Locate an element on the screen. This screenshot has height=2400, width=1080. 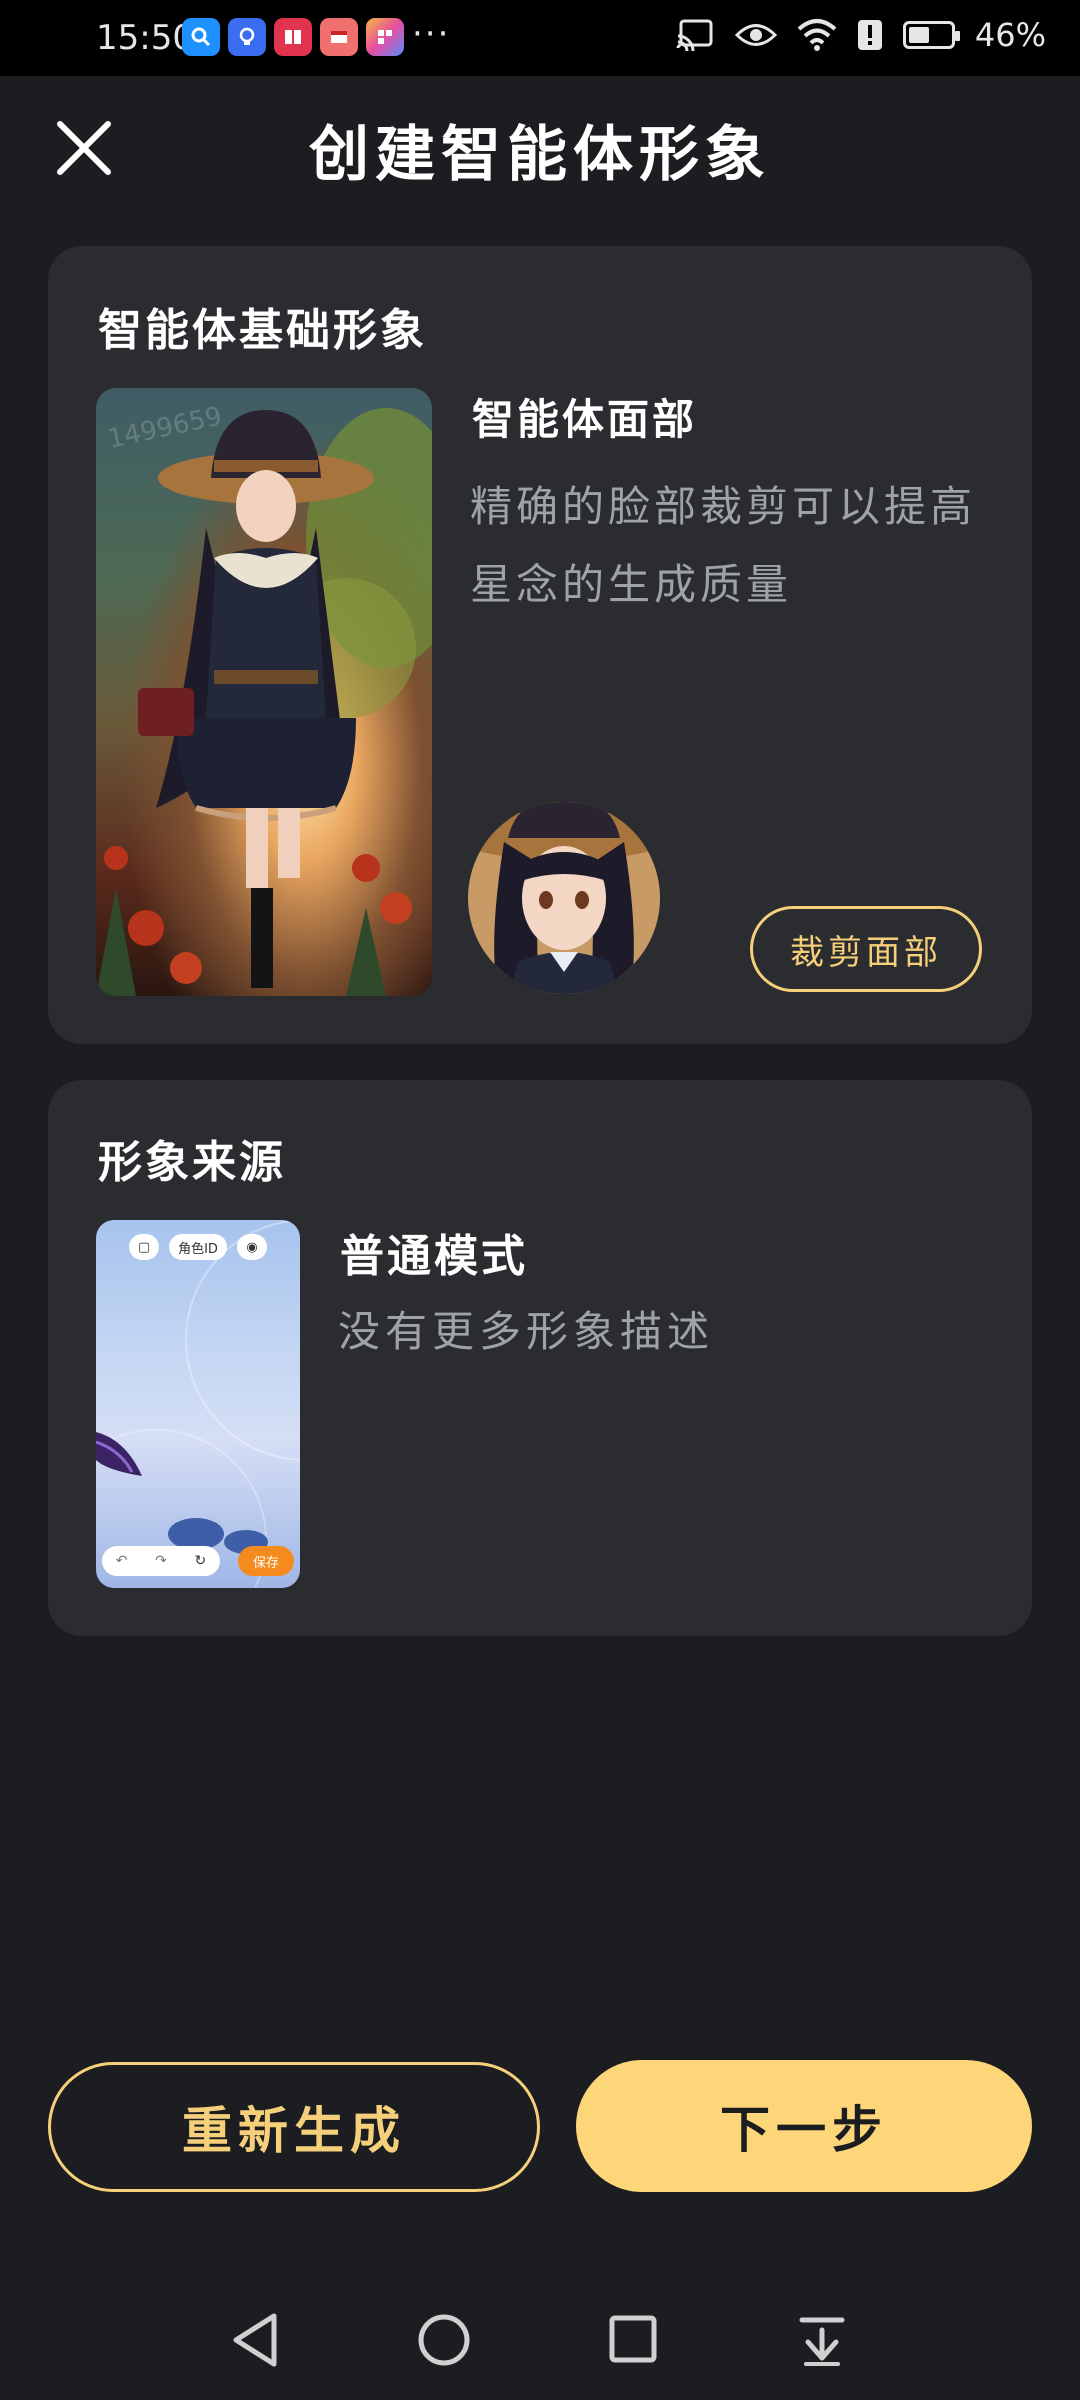
status-right-icons: 46% is located at coordinates (860, 35).